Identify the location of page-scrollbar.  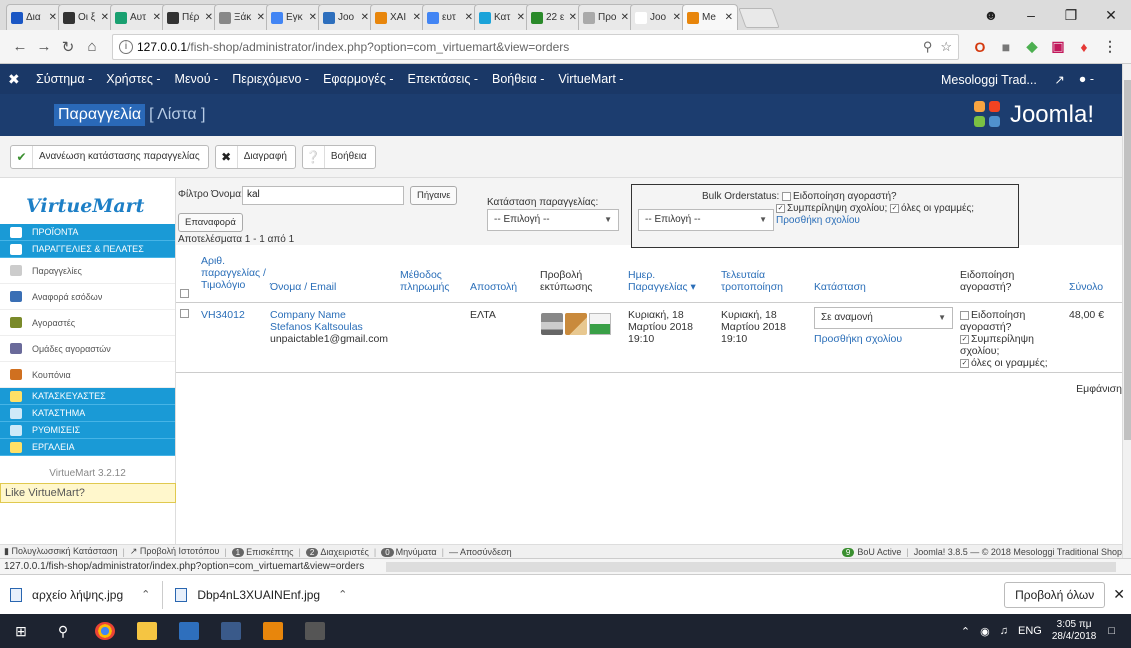
(1126, 319).